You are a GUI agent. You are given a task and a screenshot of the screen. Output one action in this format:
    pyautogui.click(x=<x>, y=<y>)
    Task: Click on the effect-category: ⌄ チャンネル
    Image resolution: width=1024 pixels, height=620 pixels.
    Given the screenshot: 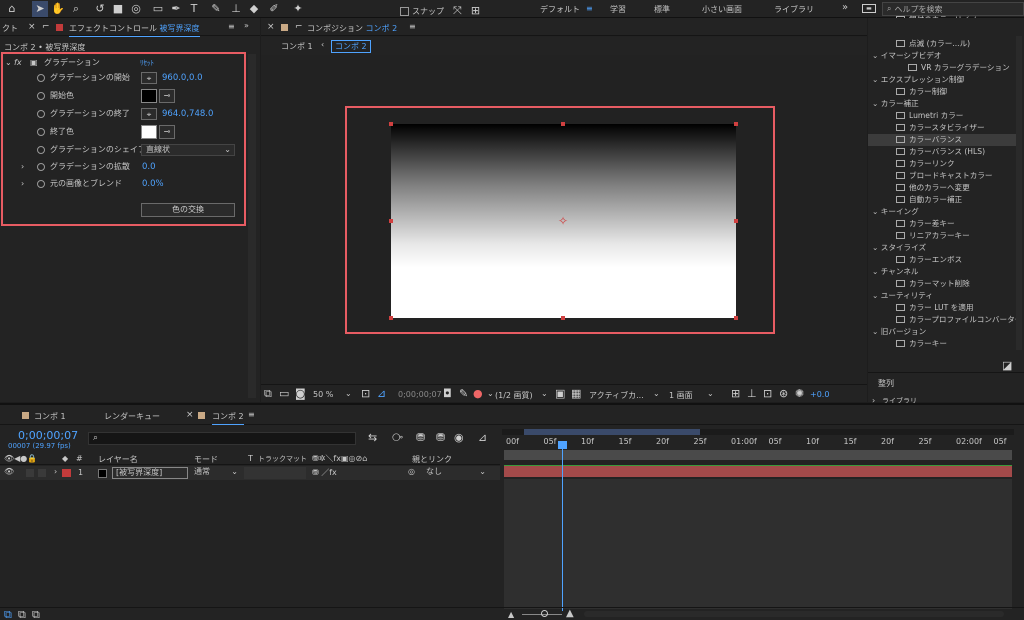 What is the action you would take?
    pyautogui.click(x=943, y=272)
    